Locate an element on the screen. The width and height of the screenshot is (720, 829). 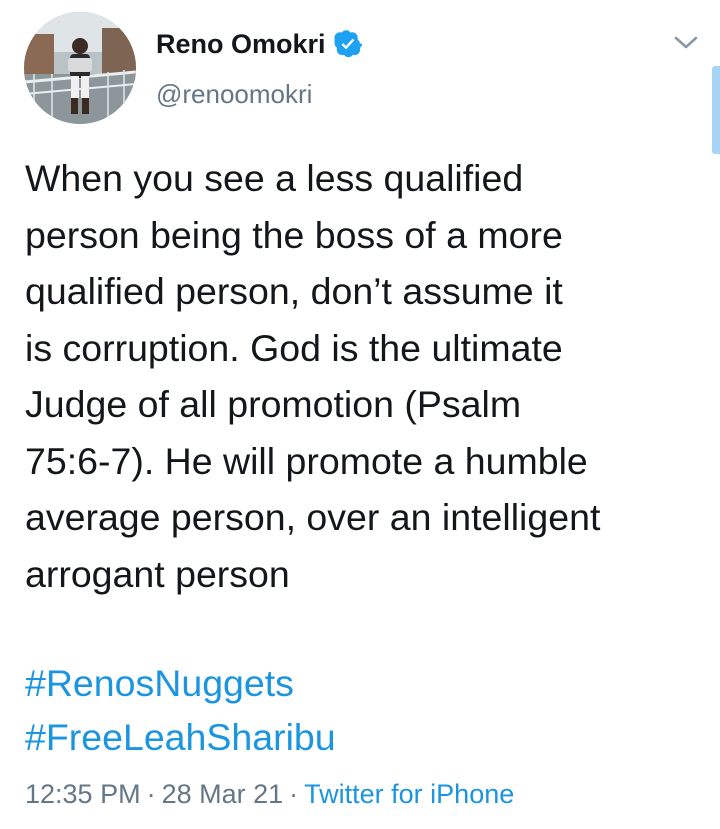
tweet-time: 12:35 PM is located at coordinates (83, 794).